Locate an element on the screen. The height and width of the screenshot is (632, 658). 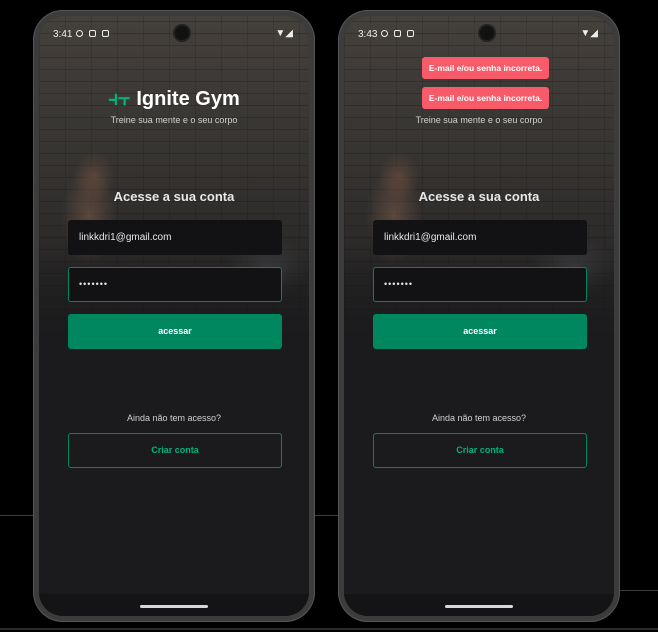
divider-left is located at coordinates (16, 515).